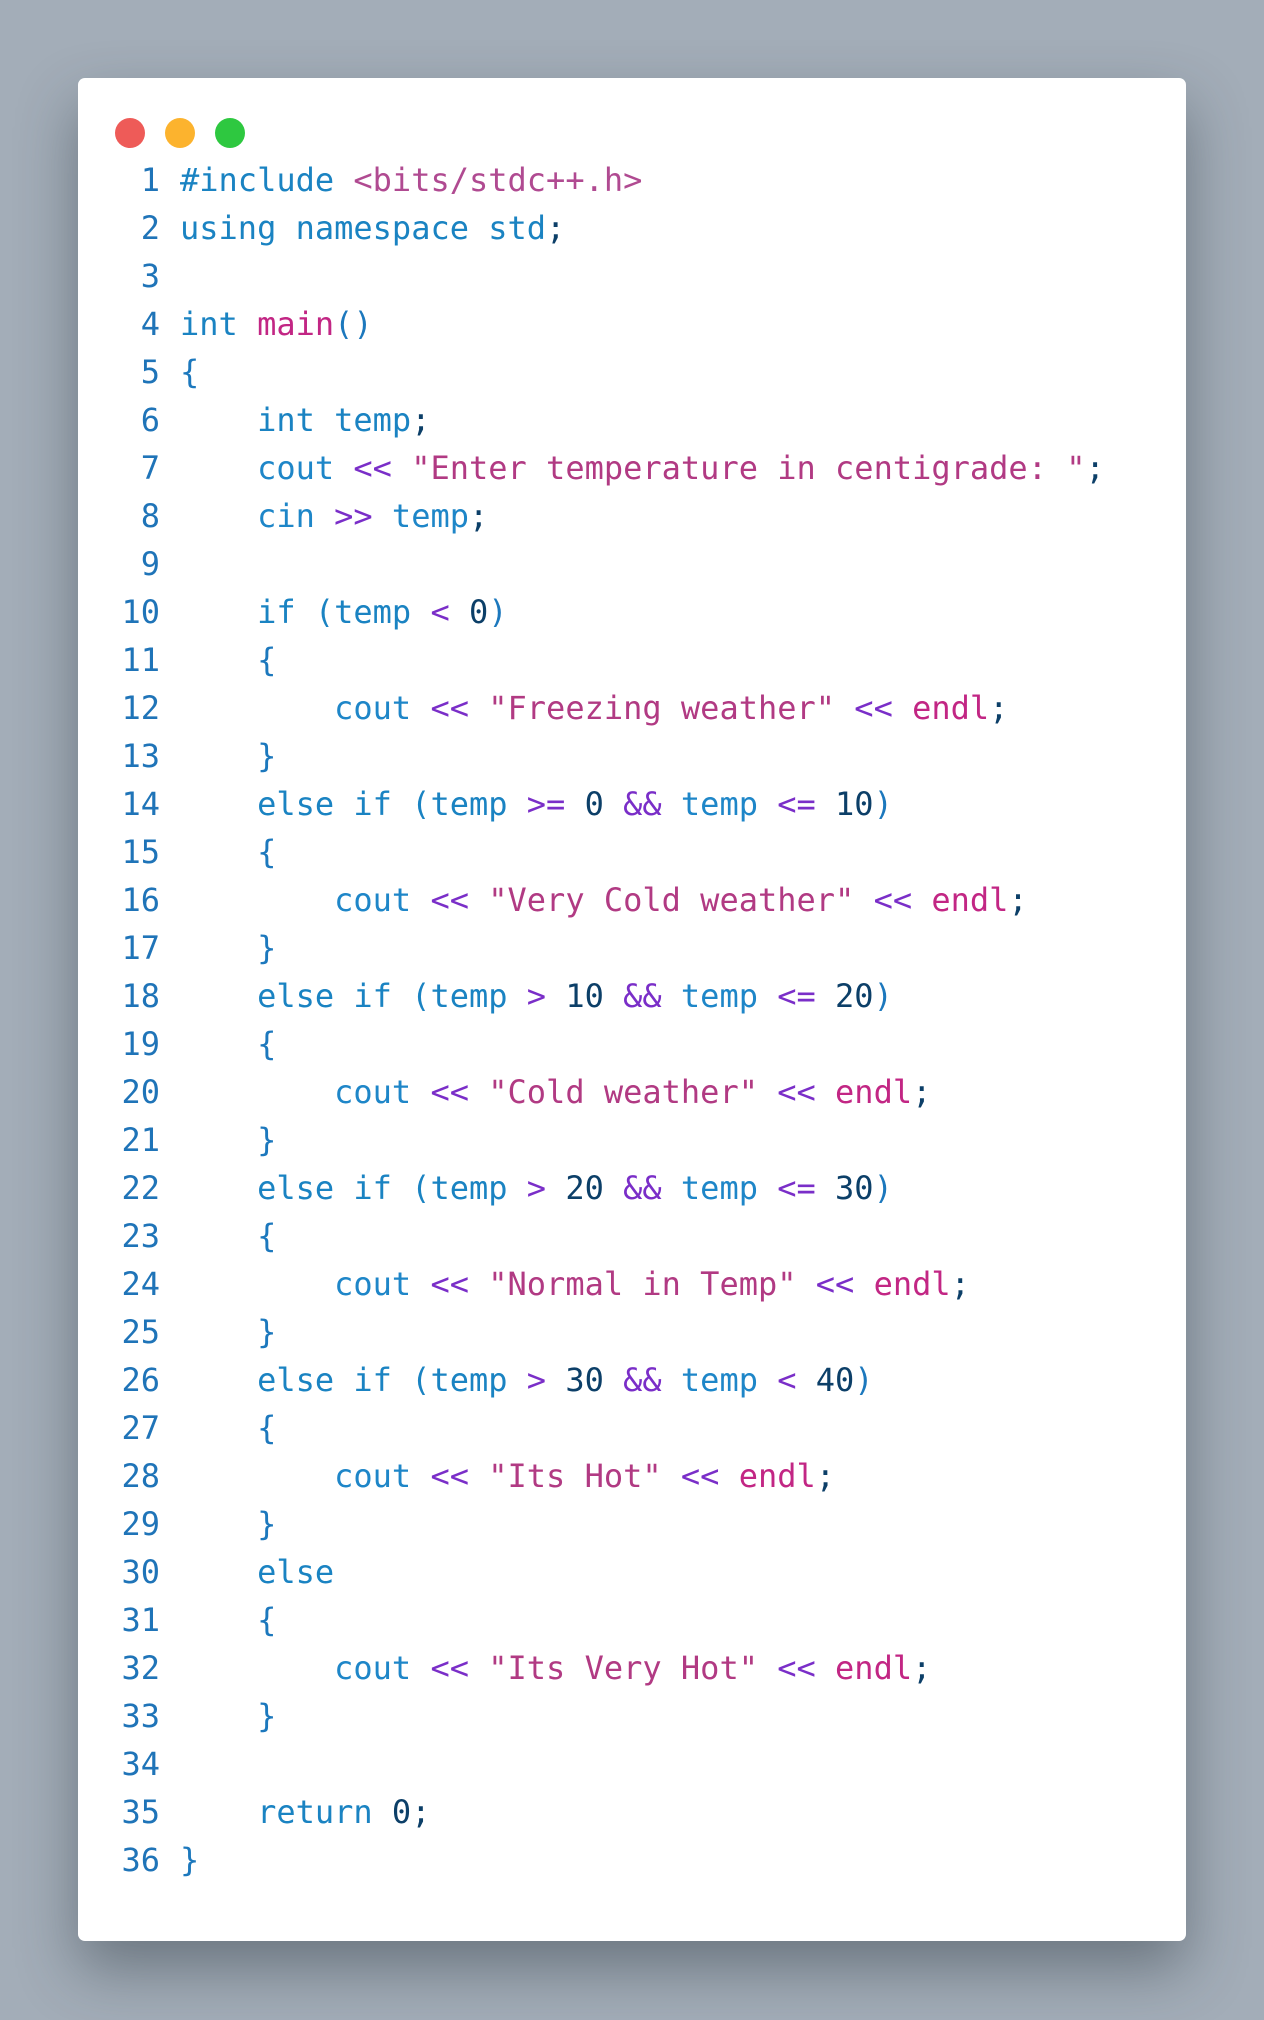  I want to click on line-number: 8, so click(150, 516).